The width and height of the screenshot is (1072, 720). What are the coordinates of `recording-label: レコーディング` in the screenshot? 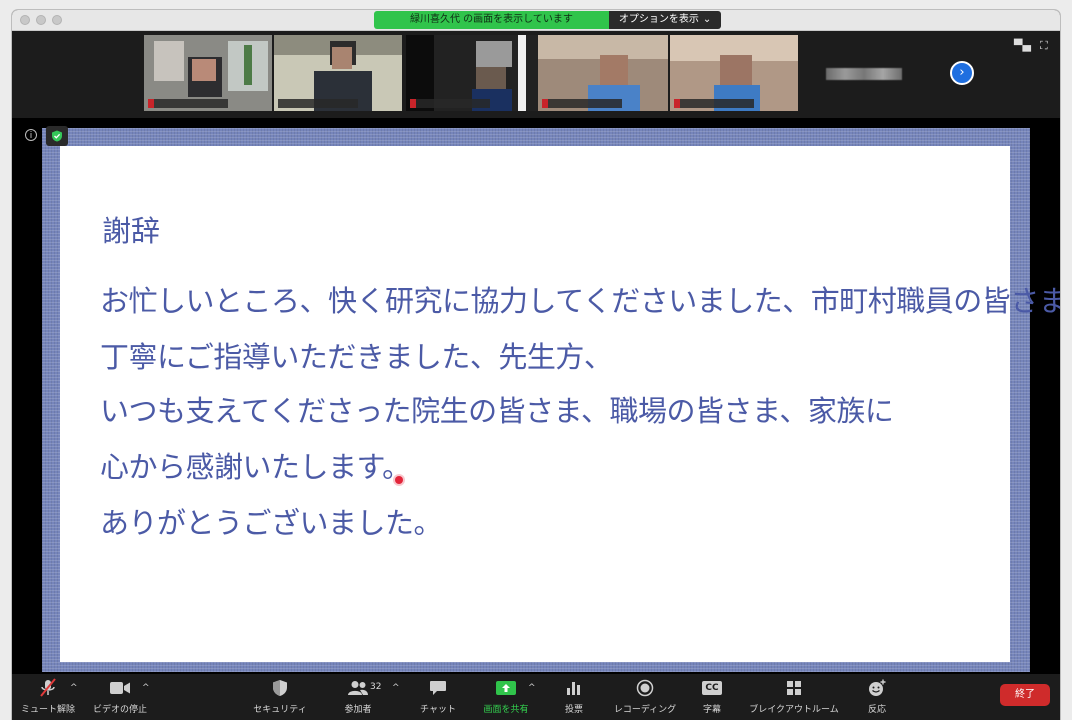 It's located at (645, 710).